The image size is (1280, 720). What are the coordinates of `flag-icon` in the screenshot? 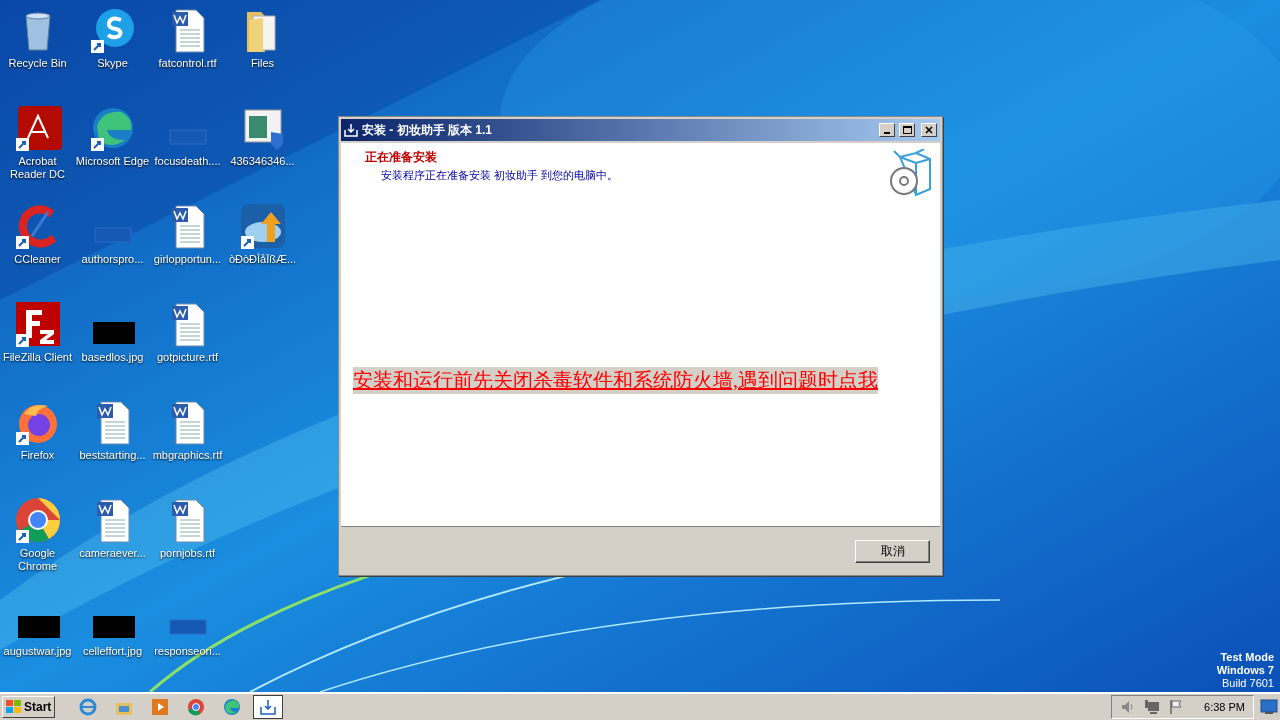 It's located at (1176, 707).